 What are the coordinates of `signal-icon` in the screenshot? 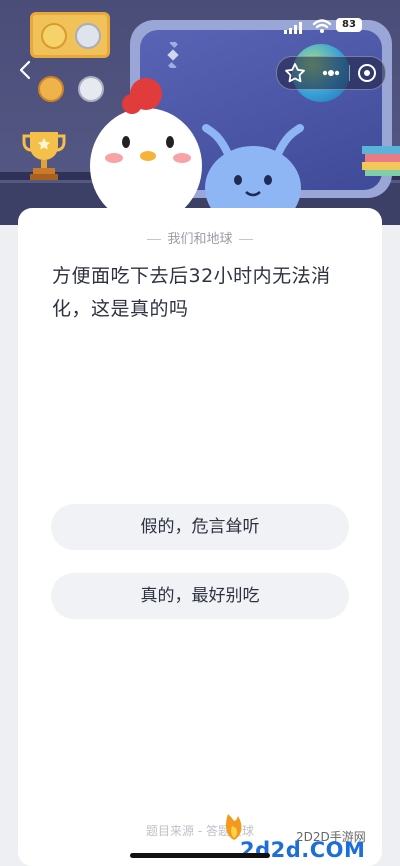 It's located at (293, 28).